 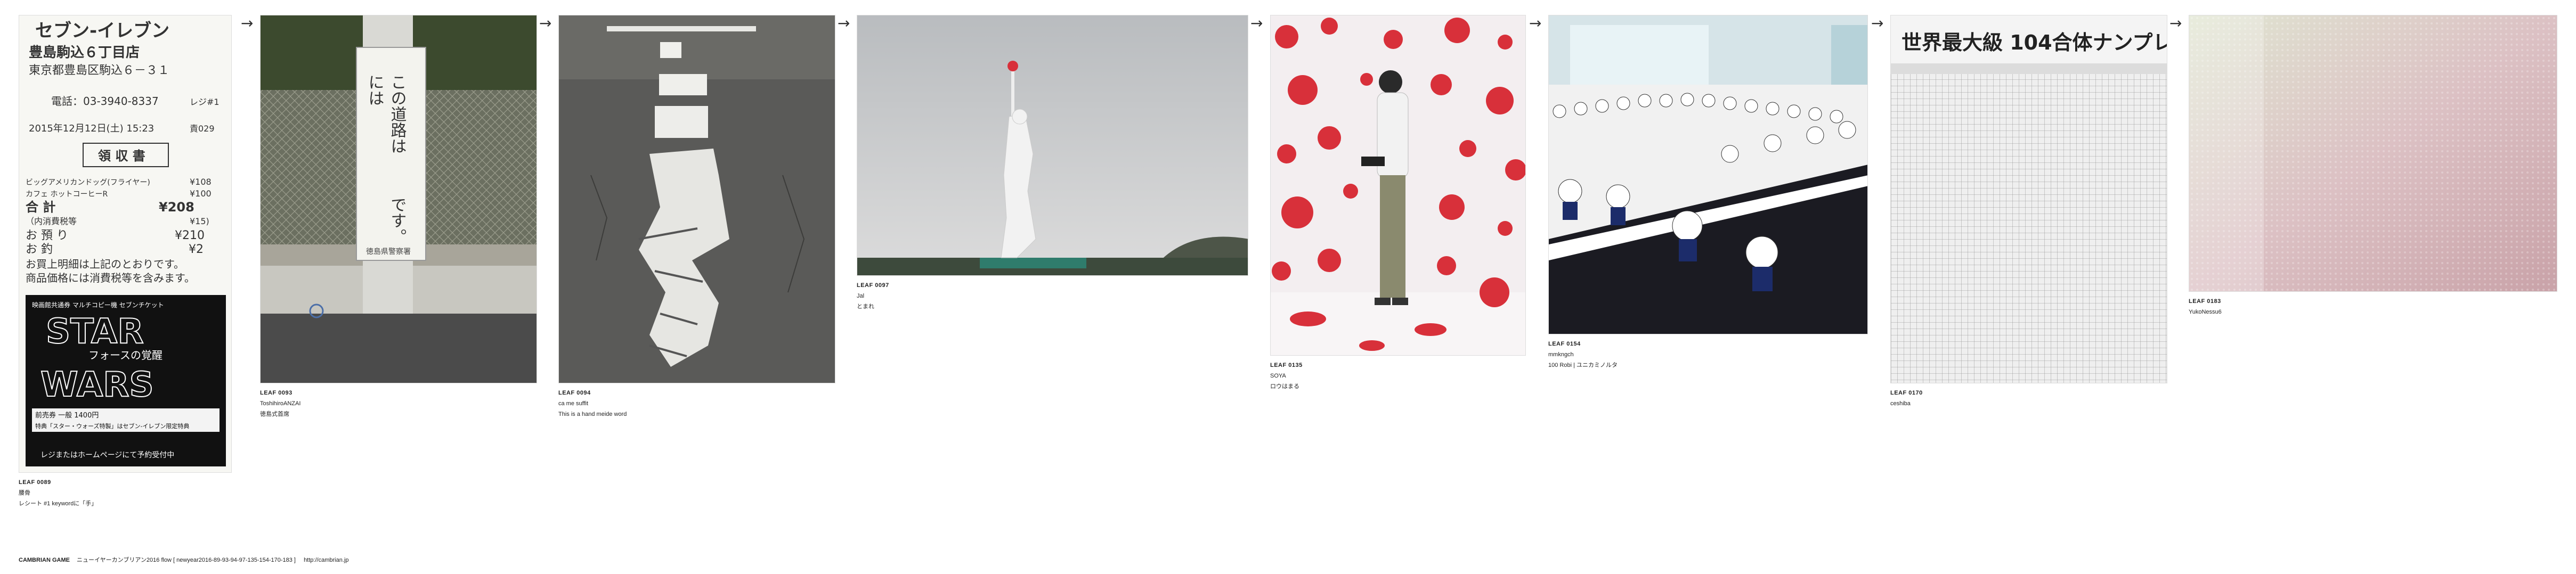 What do you see at coordinates (375, 90) in the screenshot?
I see `sign-line2: には` at bounding box center [375, 90].